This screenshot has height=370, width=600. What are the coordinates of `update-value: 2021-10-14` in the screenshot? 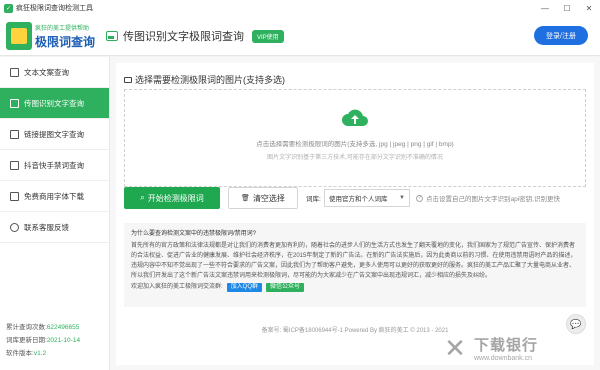 It's located at (63, 340).